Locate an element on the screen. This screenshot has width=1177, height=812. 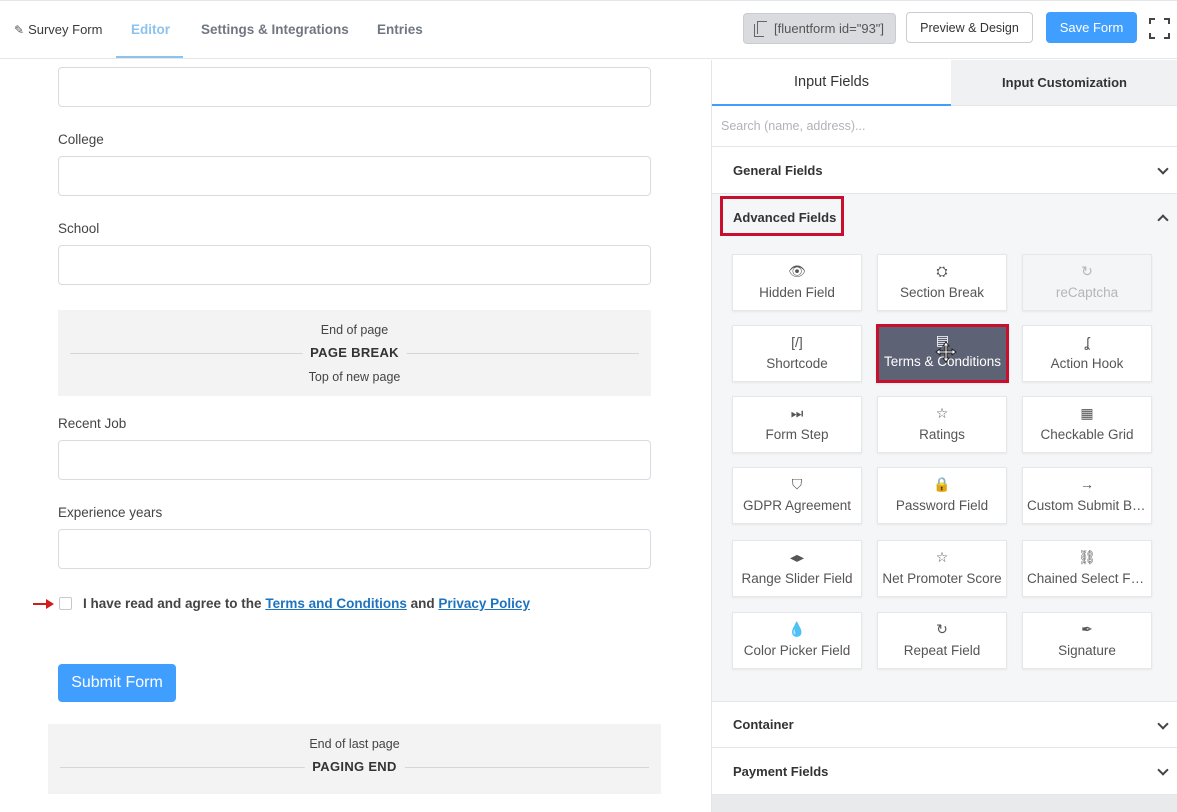
field-tile-label: Color Picker Field is located at coordinates (797, 650).